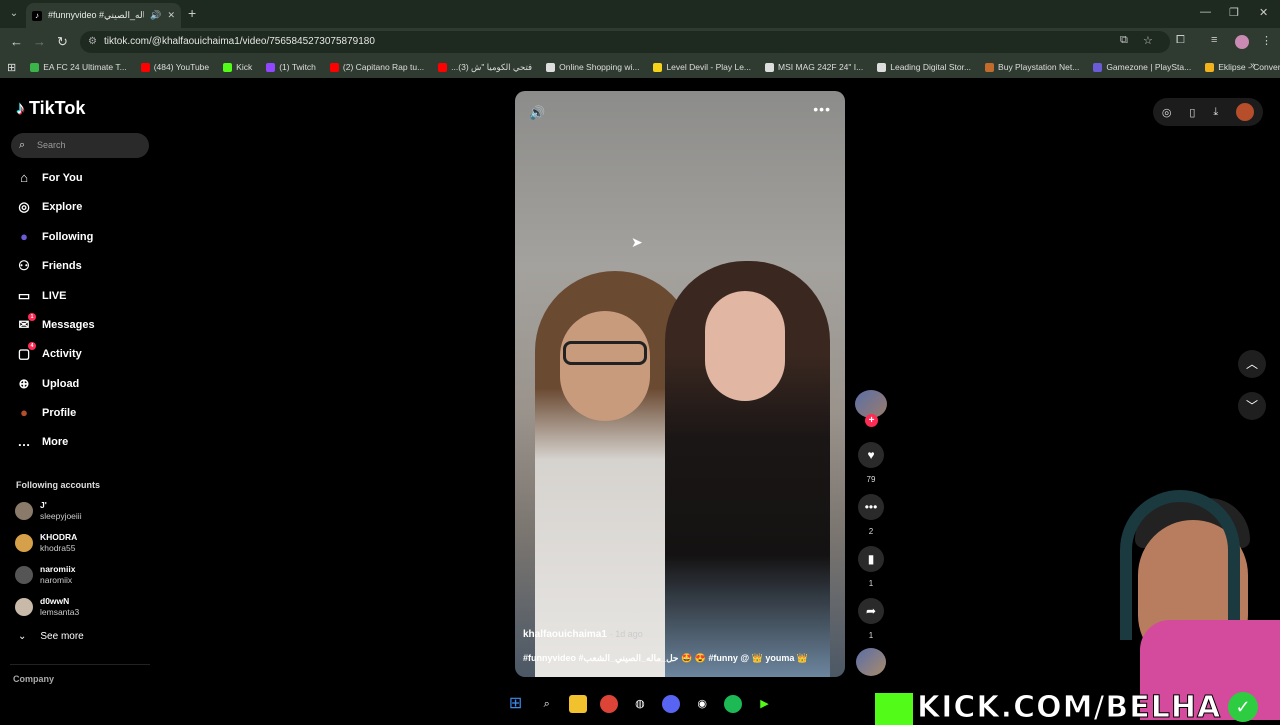 Image resolution: width=1280 pixels, height=725 pixels. What do you see at coordinates (485, 67) in the screenshot?
I see `bookmark-item: ...فتحي الكوميا "ش (3)` at bounding box center [485, 67].